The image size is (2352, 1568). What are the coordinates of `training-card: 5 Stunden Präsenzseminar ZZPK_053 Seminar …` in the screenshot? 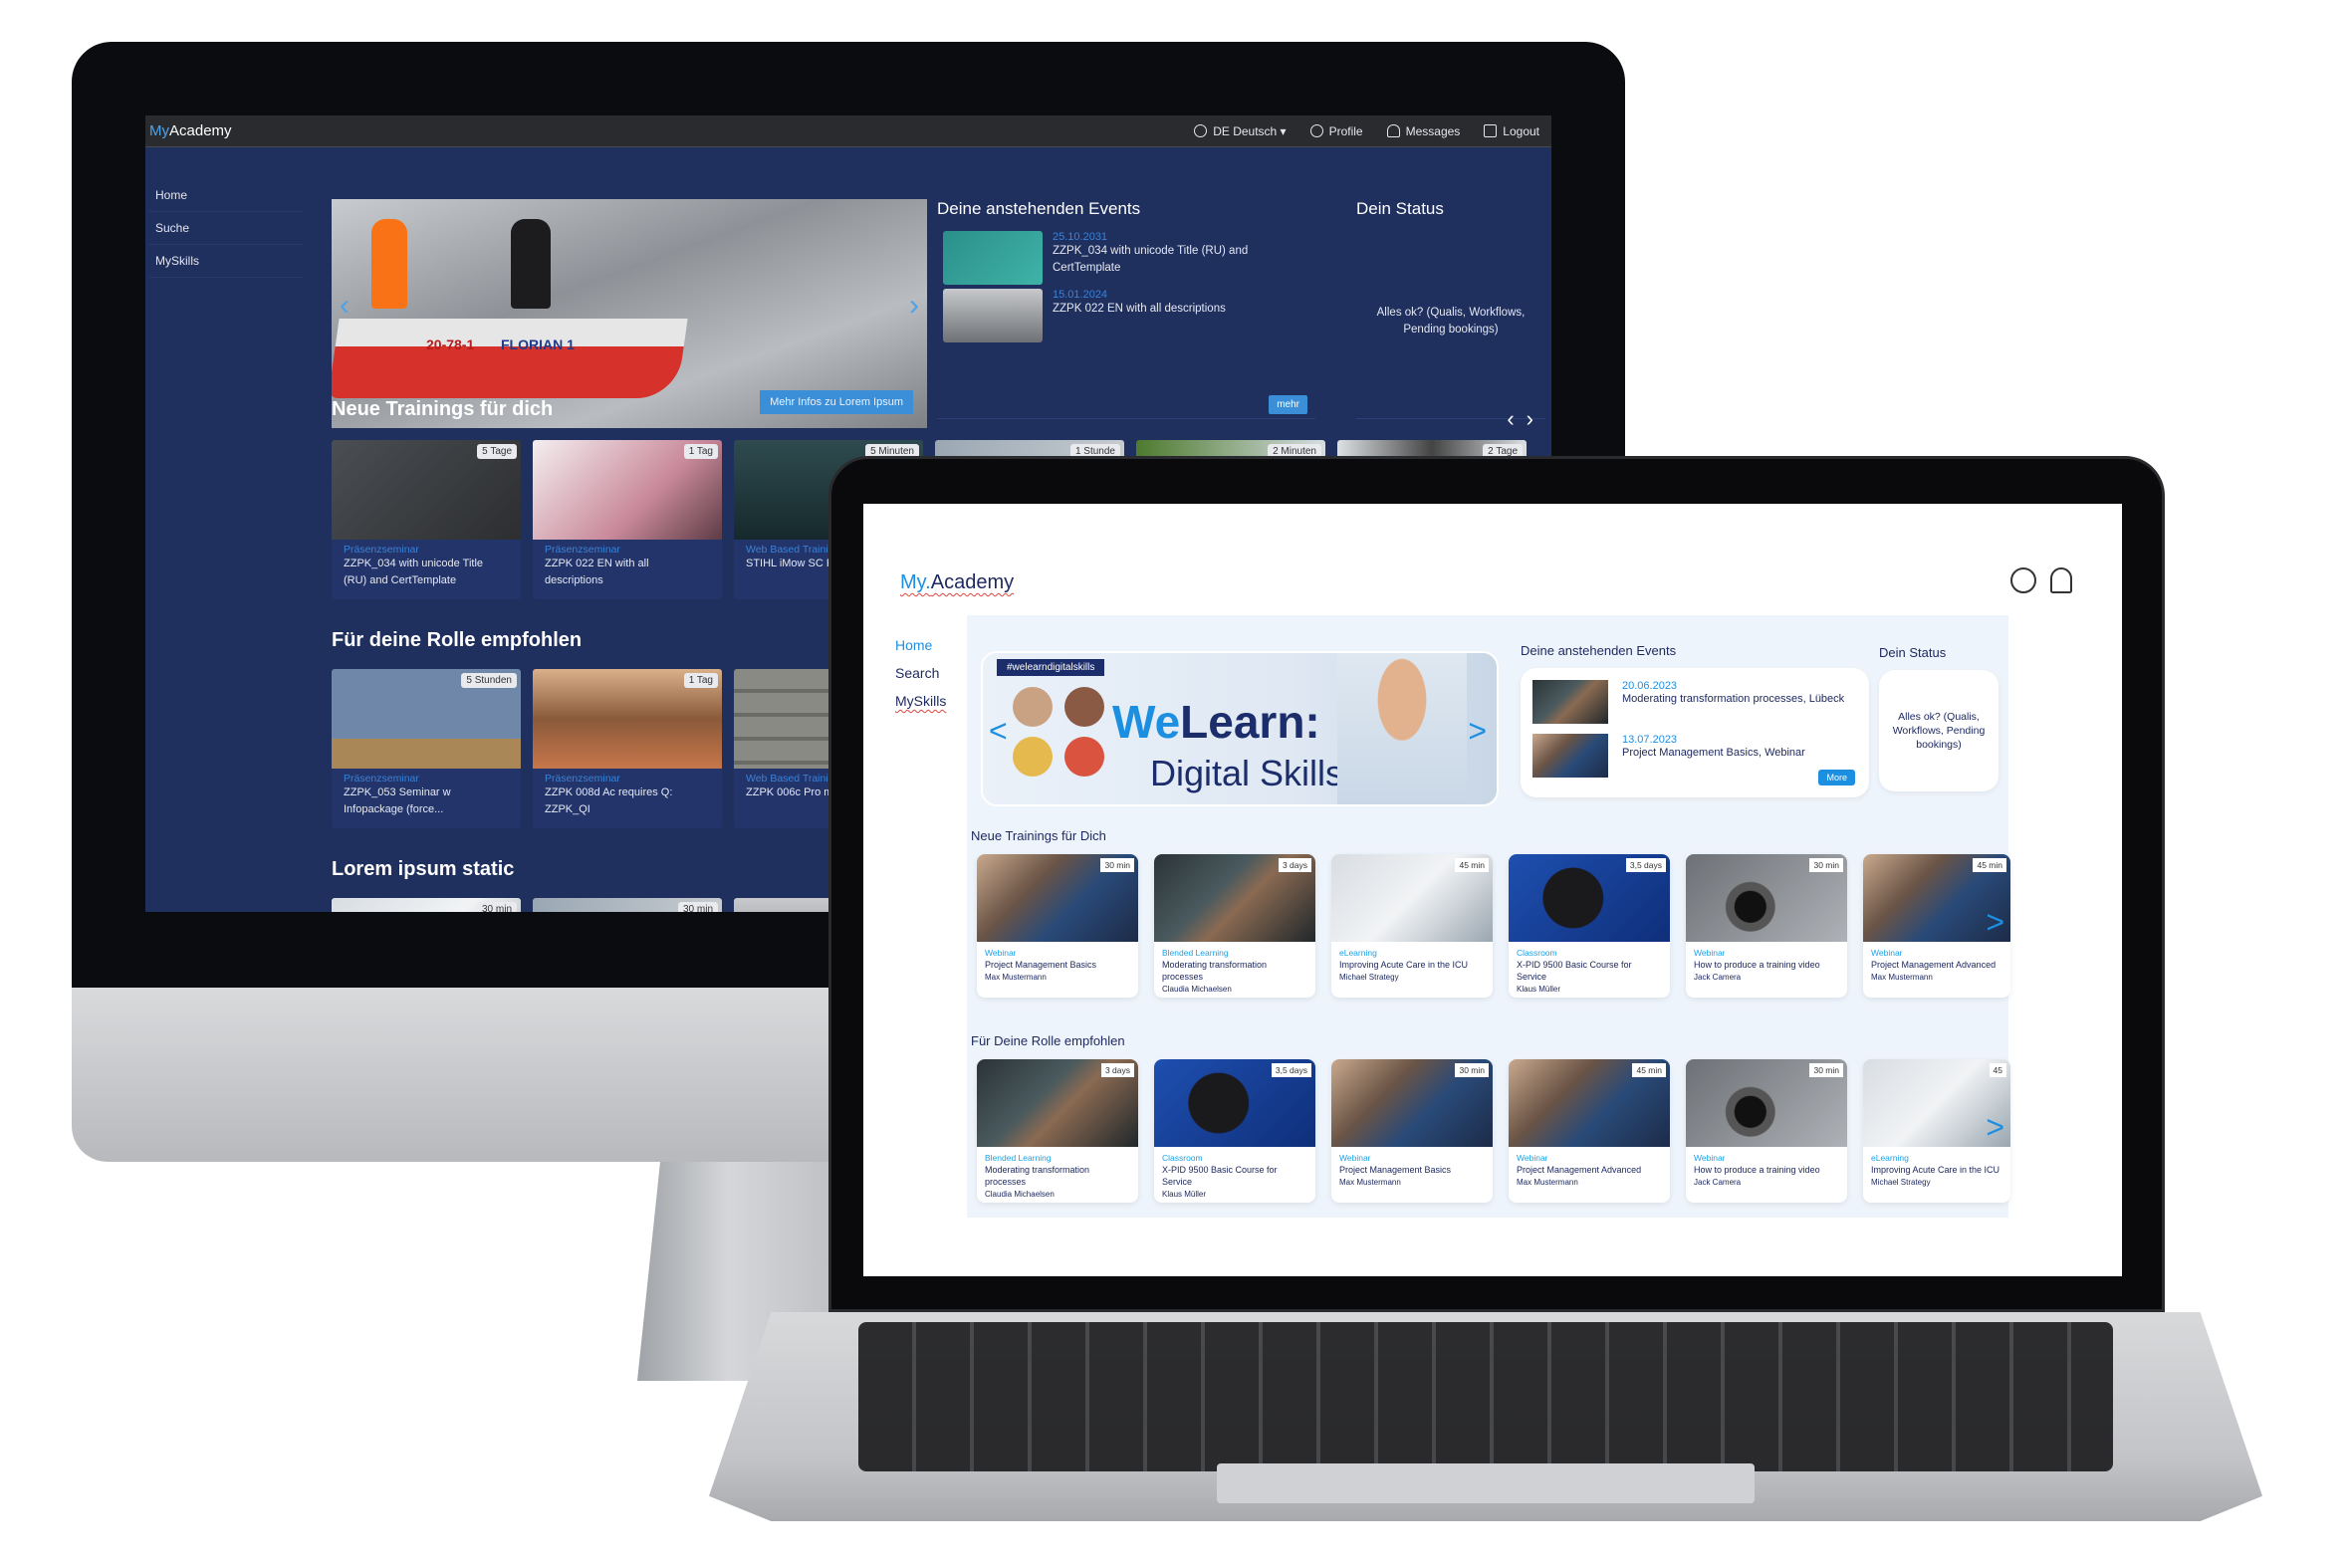 It's located at (426, 748).